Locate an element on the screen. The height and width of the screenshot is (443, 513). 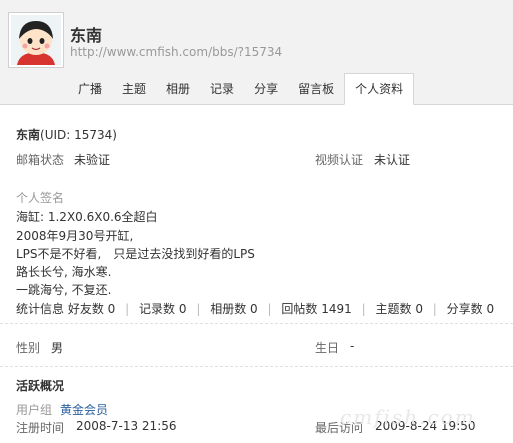
stat-topics-label: 主题数 is located at coordinates (393, 309).